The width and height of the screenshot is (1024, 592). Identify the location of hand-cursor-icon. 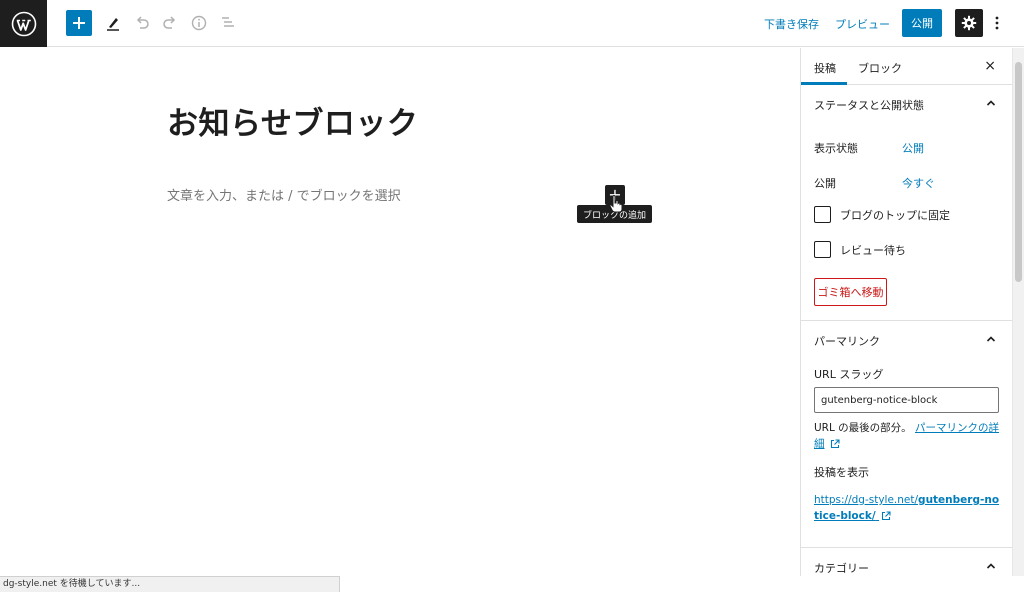
(616, 204).